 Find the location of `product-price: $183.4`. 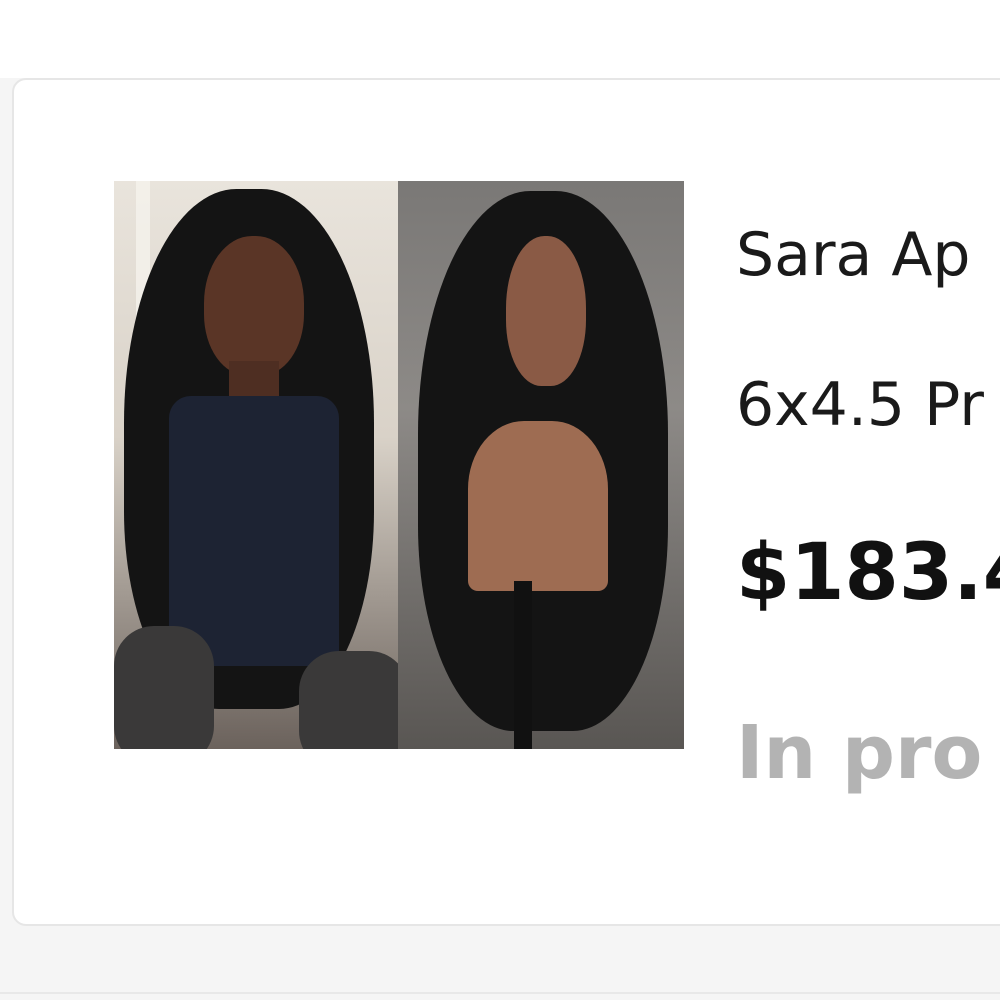

product-price: $183.4 is located at coordinates (868, 573).